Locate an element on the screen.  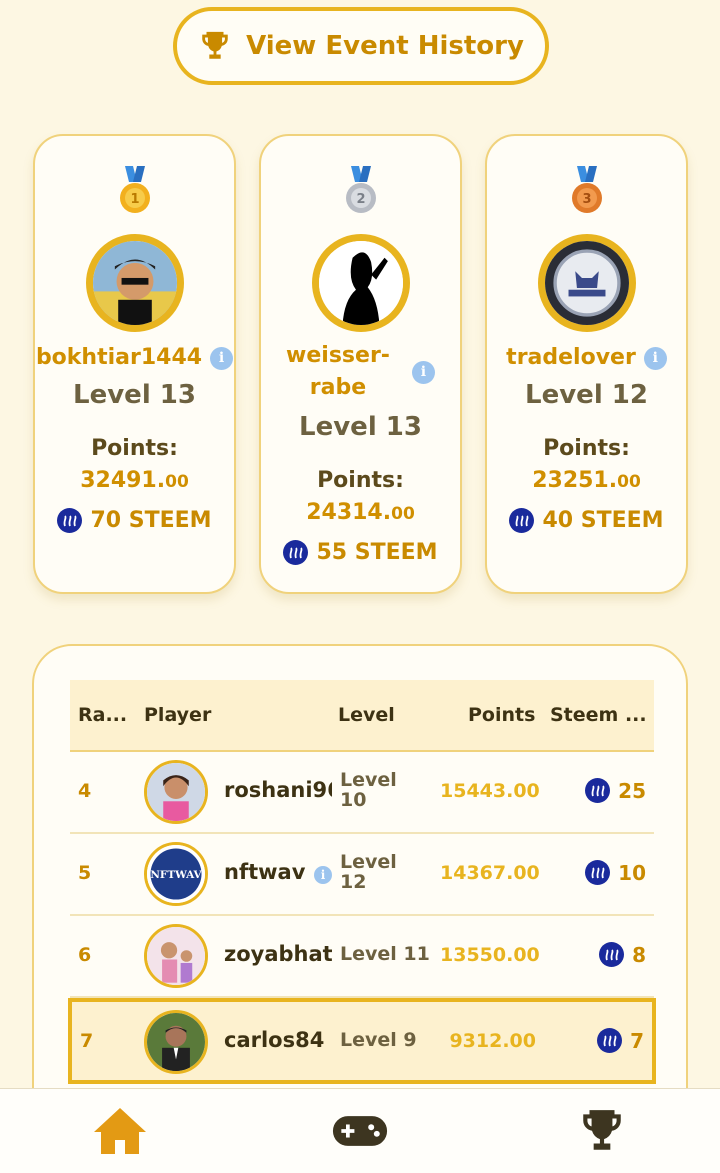
steem-cell: 7 is located at coordinates (620, 1040).